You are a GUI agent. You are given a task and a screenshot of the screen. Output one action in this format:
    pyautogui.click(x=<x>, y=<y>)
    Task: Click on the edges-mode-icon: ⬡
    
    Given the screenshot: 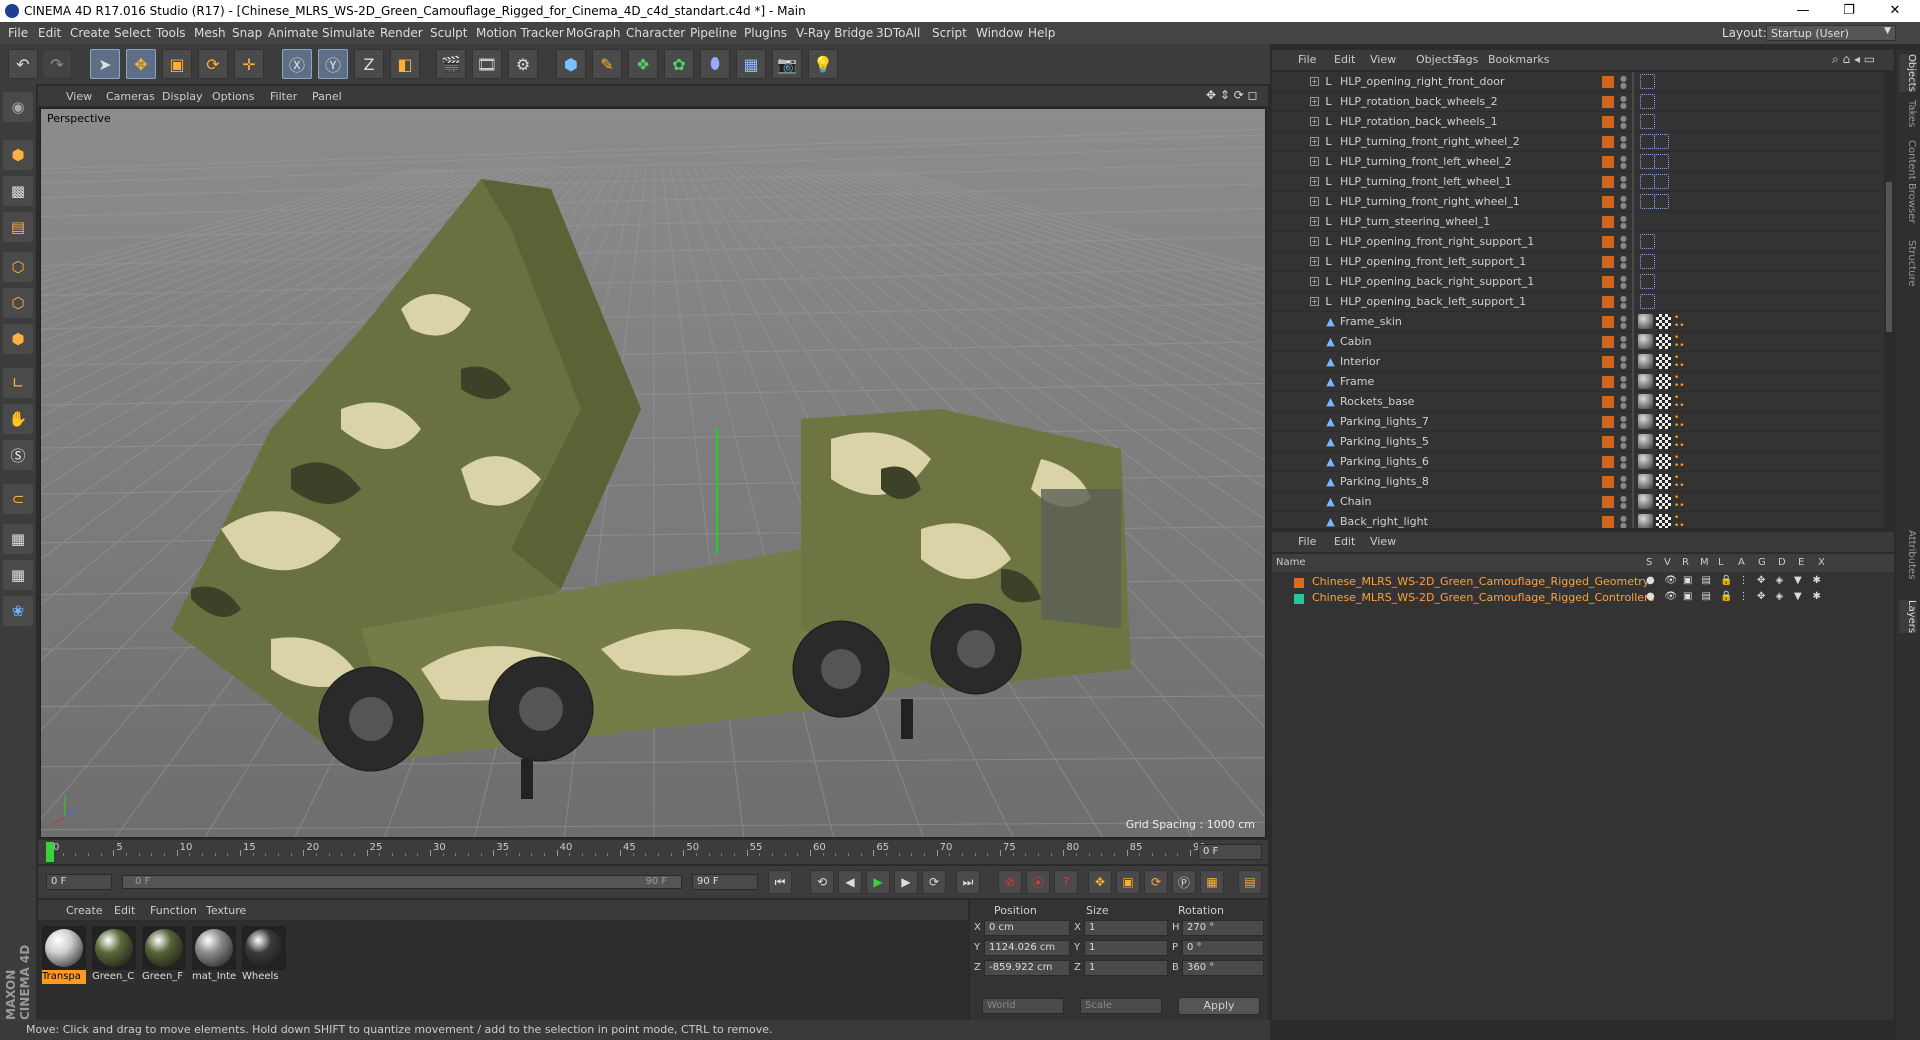 What is the action you would take?
    pyautogui.click(x=18, y=303)
    